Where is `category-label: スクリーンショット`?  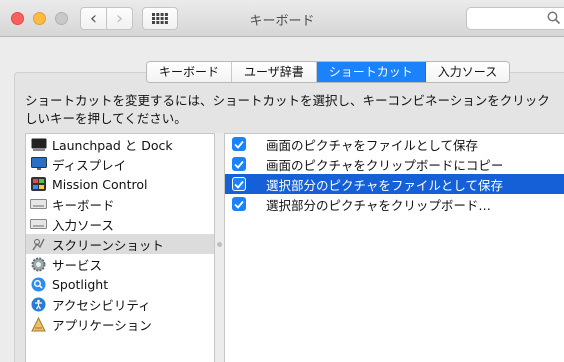 category-label: スクリーンショット is located at coordinates (108, 245).